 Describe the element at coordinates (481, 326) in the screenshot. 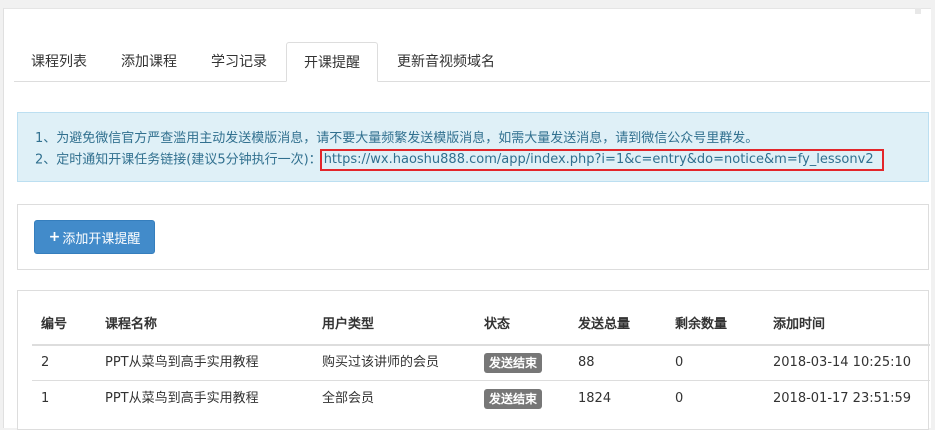

I see `table-header-row: 编号 课程名称 用户类型 状态 发送总量 剩余数量 添加时间` at that location.